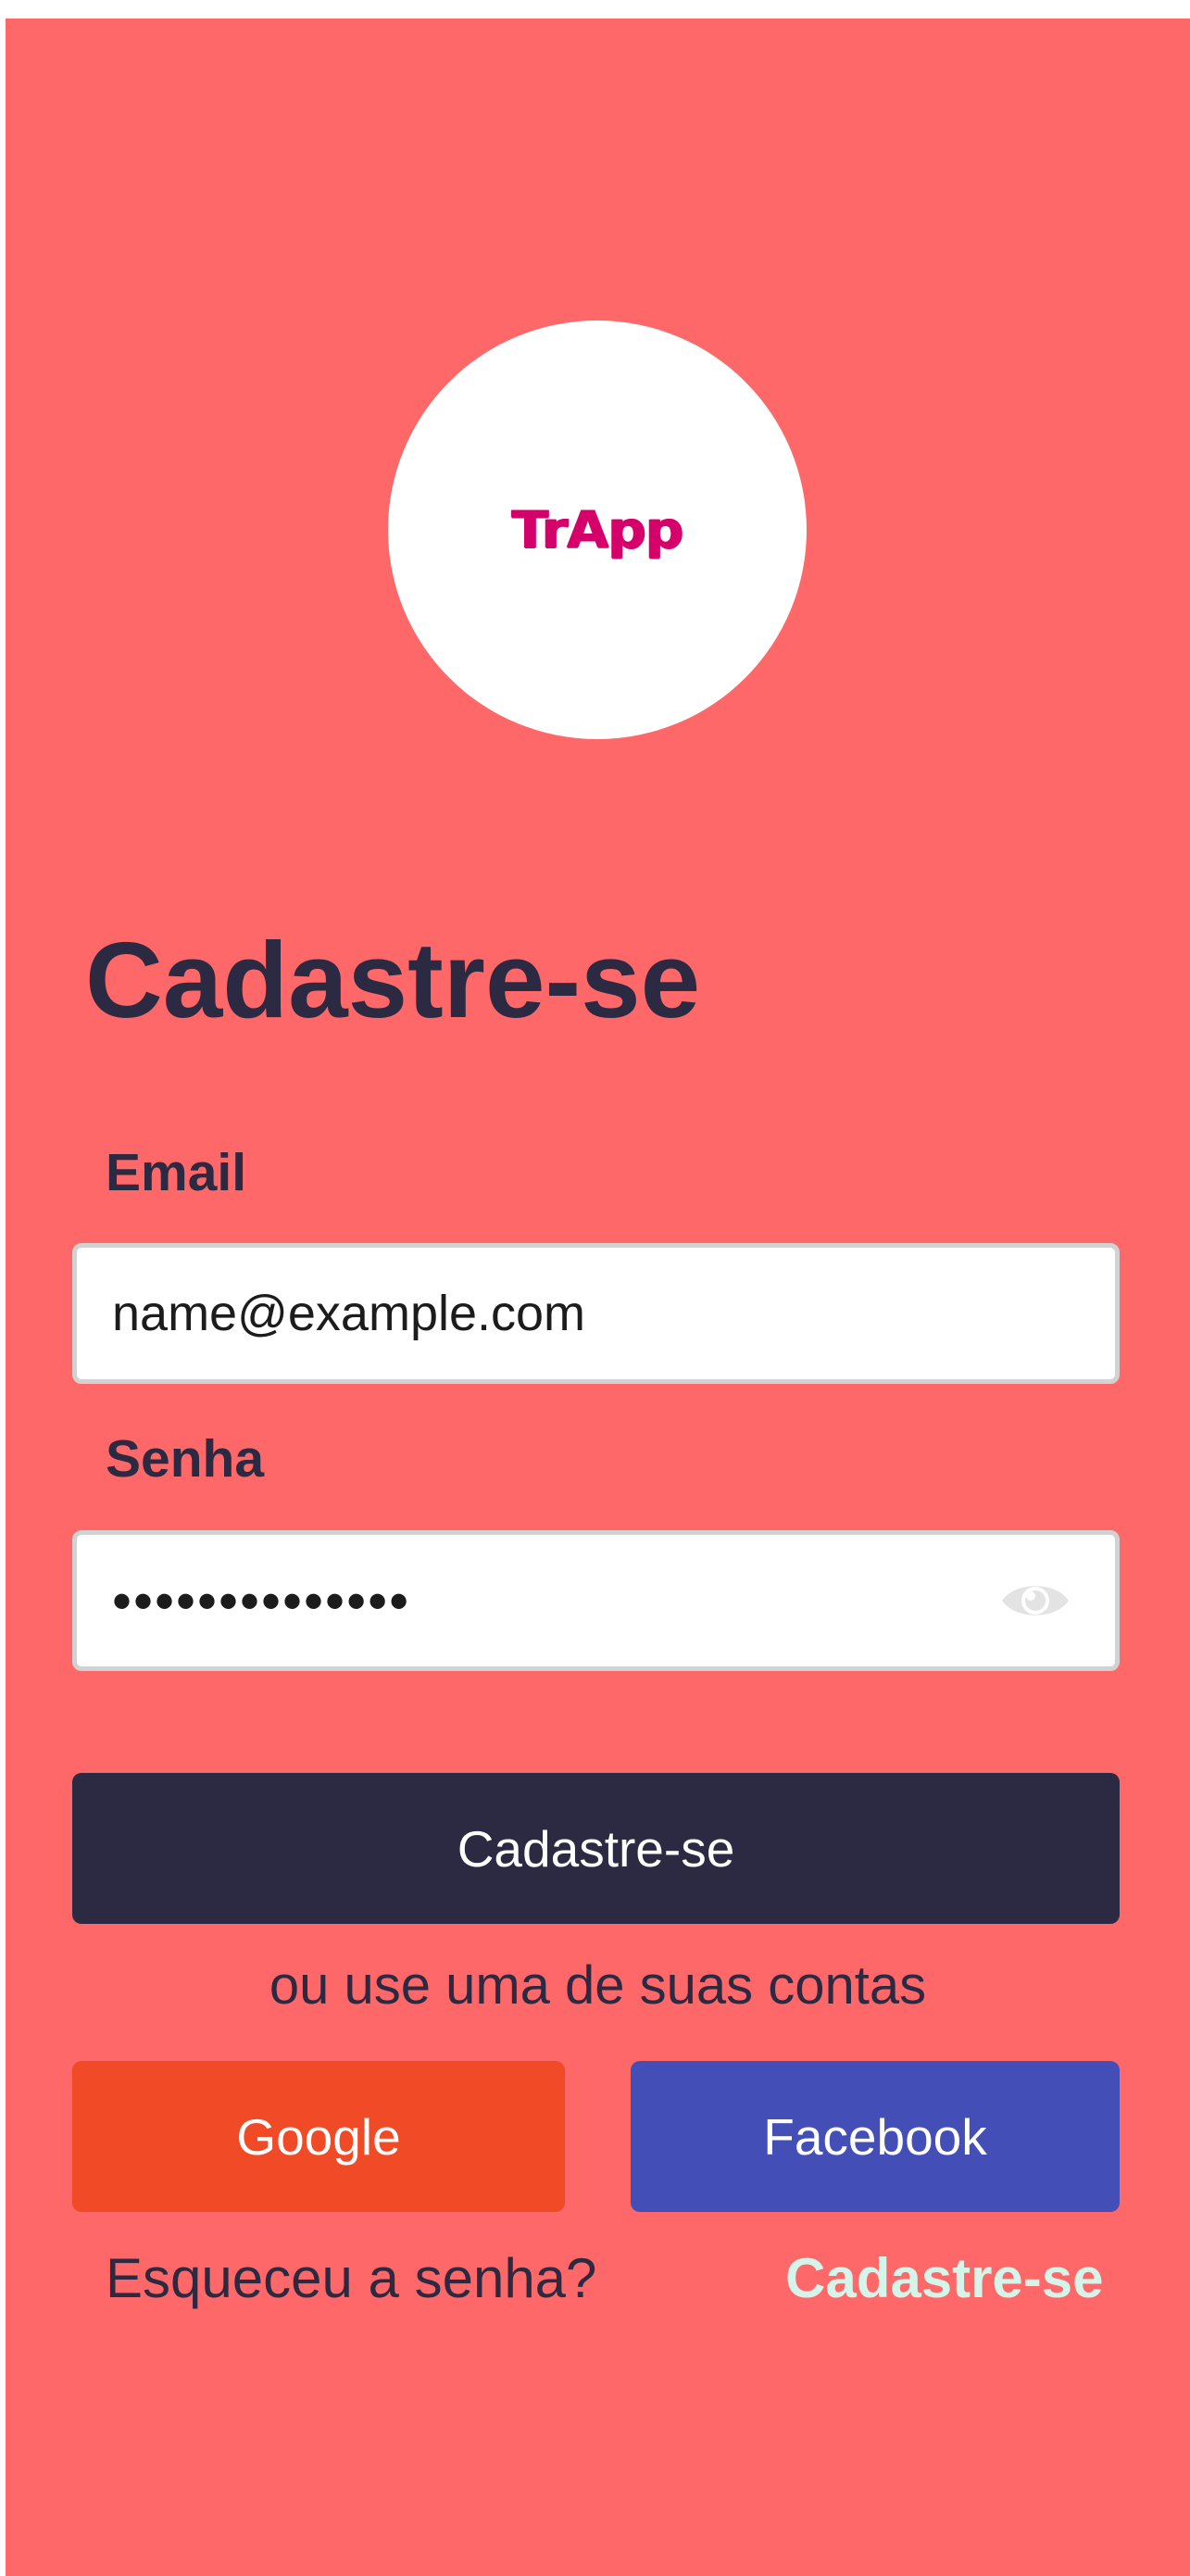 This screenshot has width=1190, height=2576. Describe the element at coordinates (351, 2278) in the screenshot. I see `forgot-password-link: Esqueceu a senha?` at that location.